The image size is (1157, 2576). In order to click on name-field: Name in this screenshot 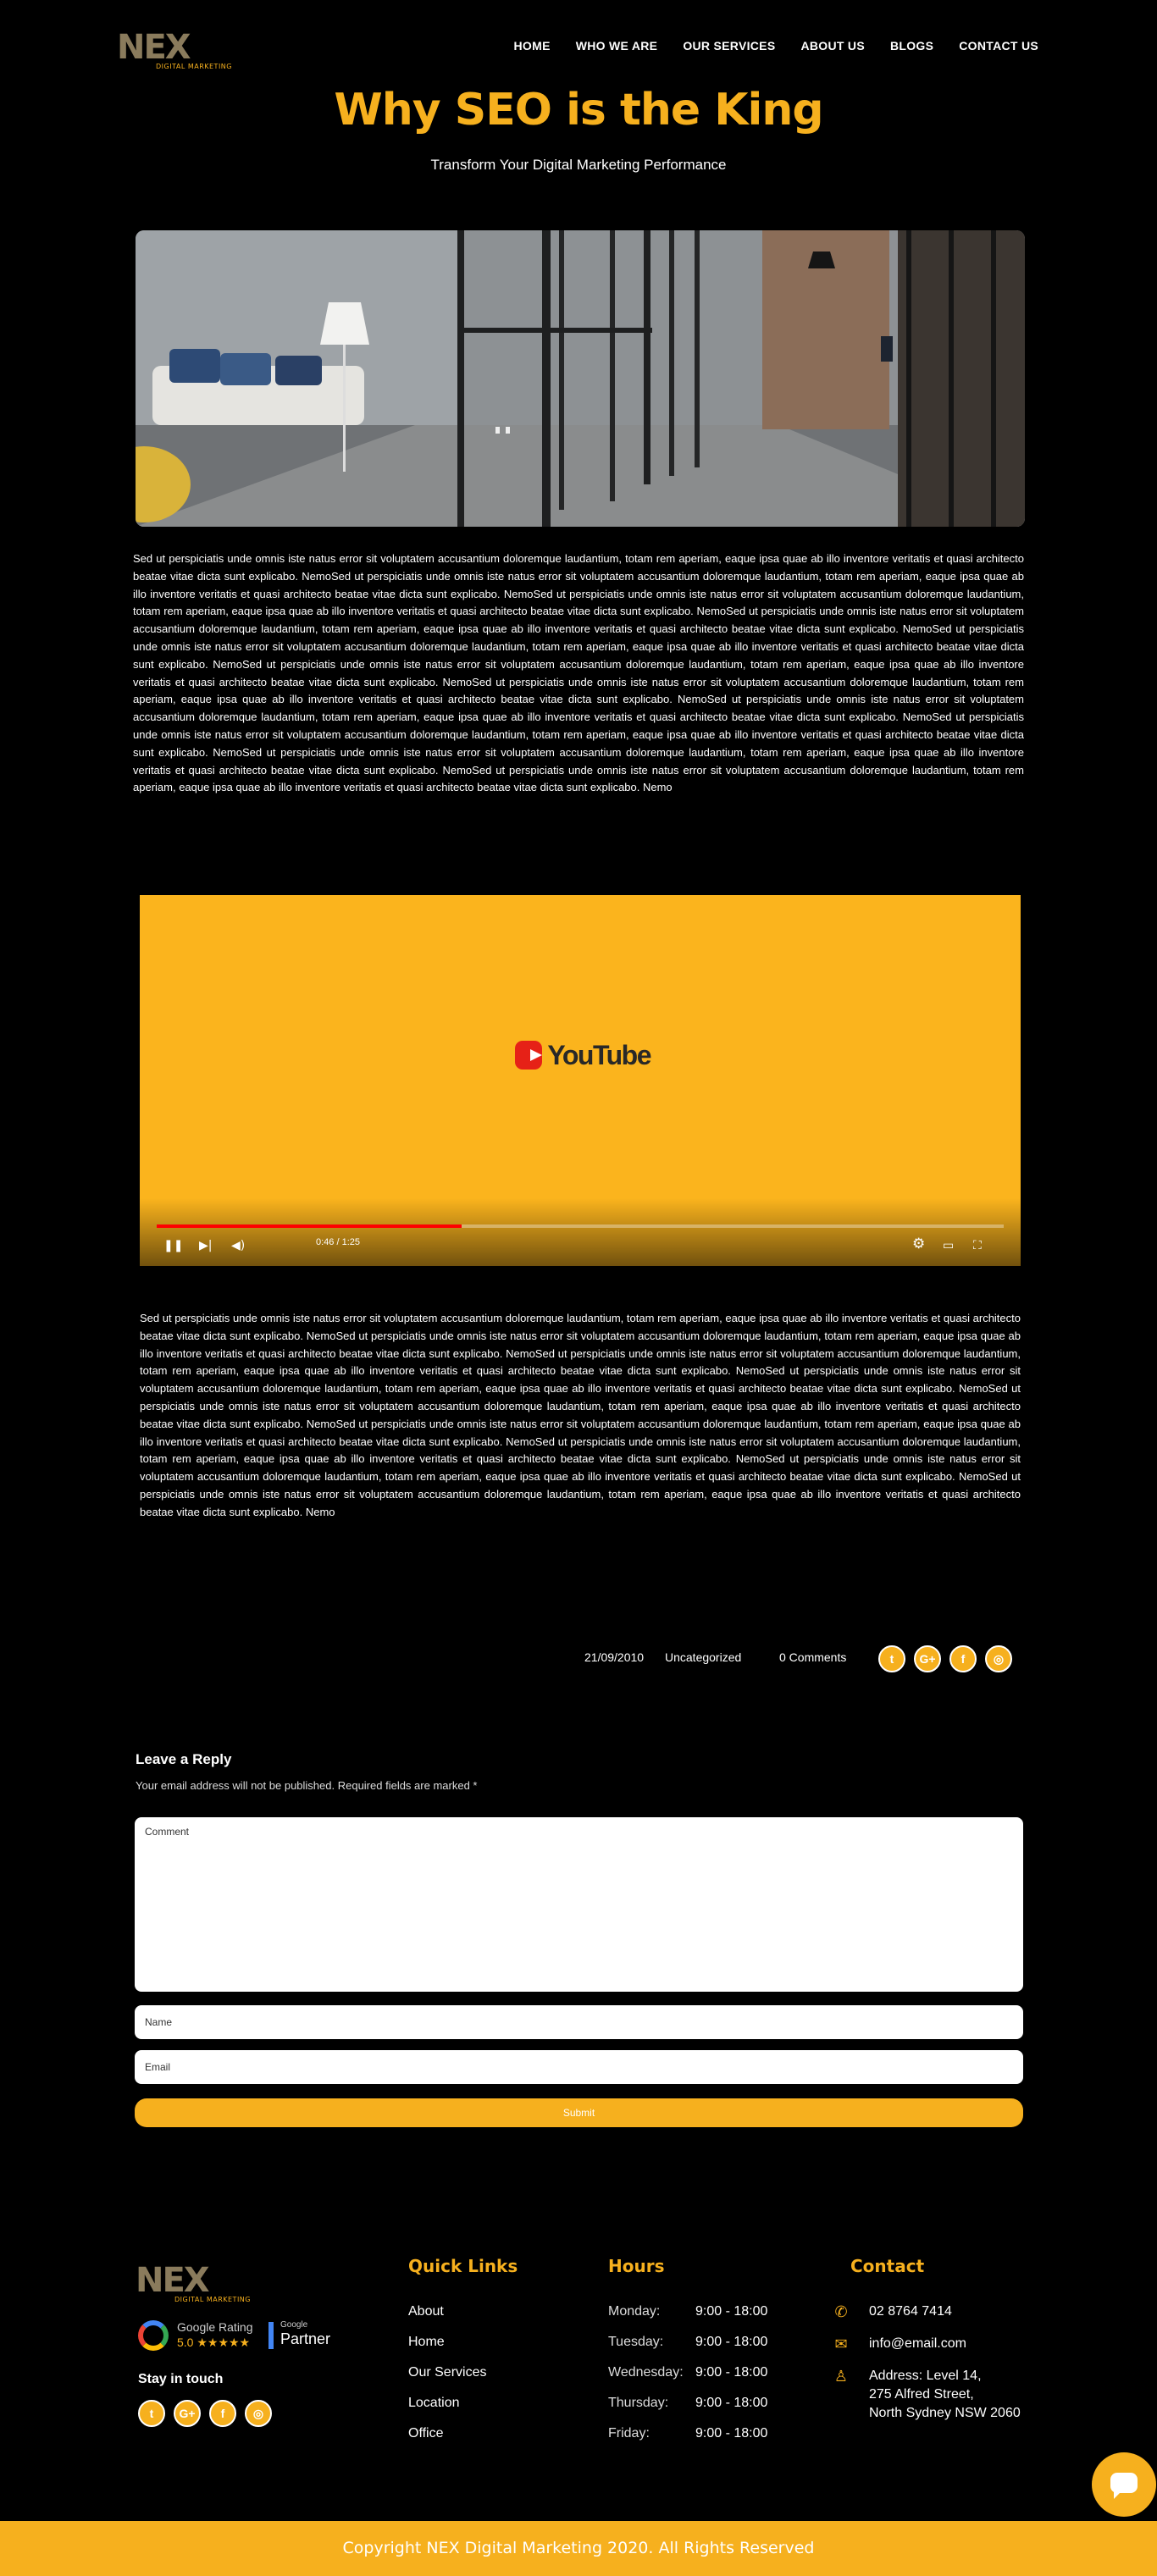, I will do `click(579, 2022)`.